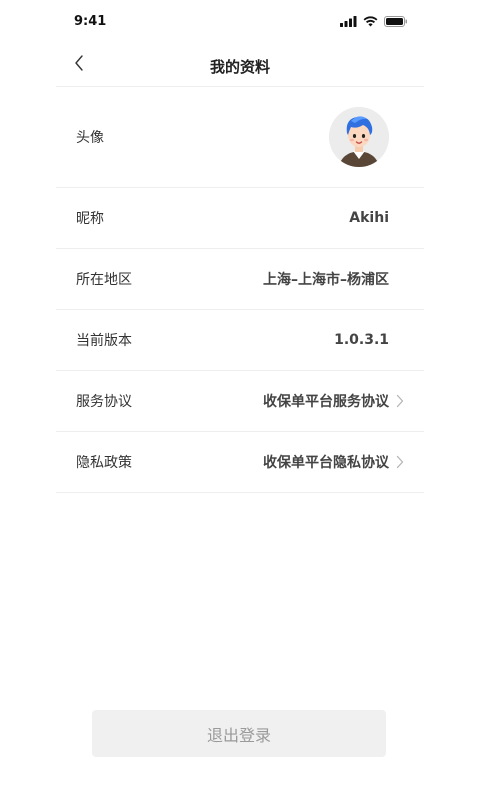 The height and width of the screenshot is (800, 480). Describe the element at coordinates (240, 340) in the screenshot. I see `version-row: 当前版本 1.0.3.1` at that location.